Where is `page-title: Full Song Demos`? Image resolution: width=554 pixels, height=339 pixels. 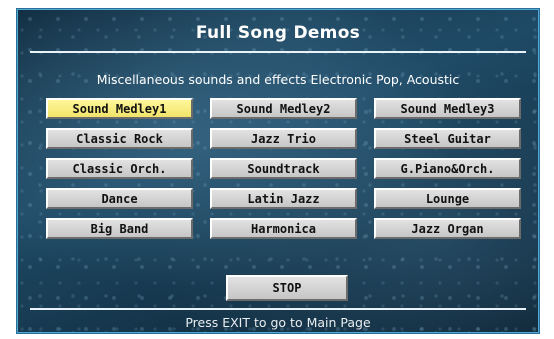
page-title: Full Song Demos is located at coordinates (278, 33).